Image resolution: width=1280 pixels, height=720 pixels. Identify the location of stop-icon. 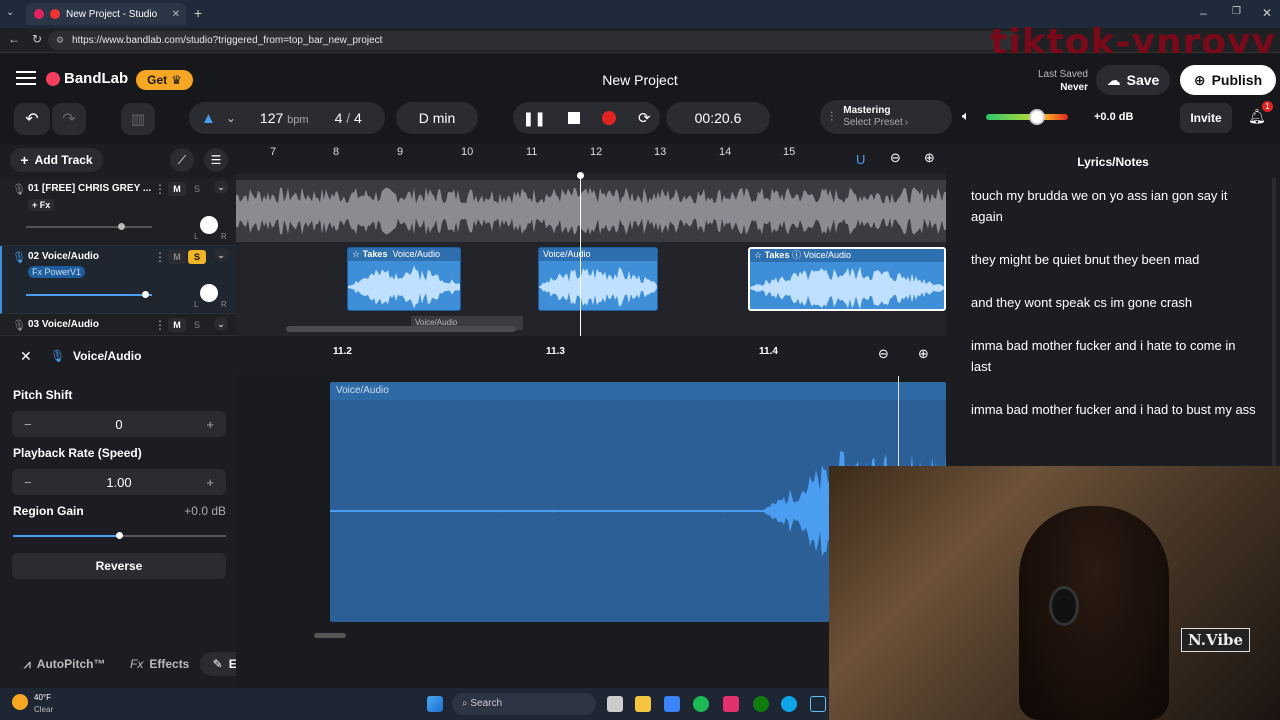
(573, 118).